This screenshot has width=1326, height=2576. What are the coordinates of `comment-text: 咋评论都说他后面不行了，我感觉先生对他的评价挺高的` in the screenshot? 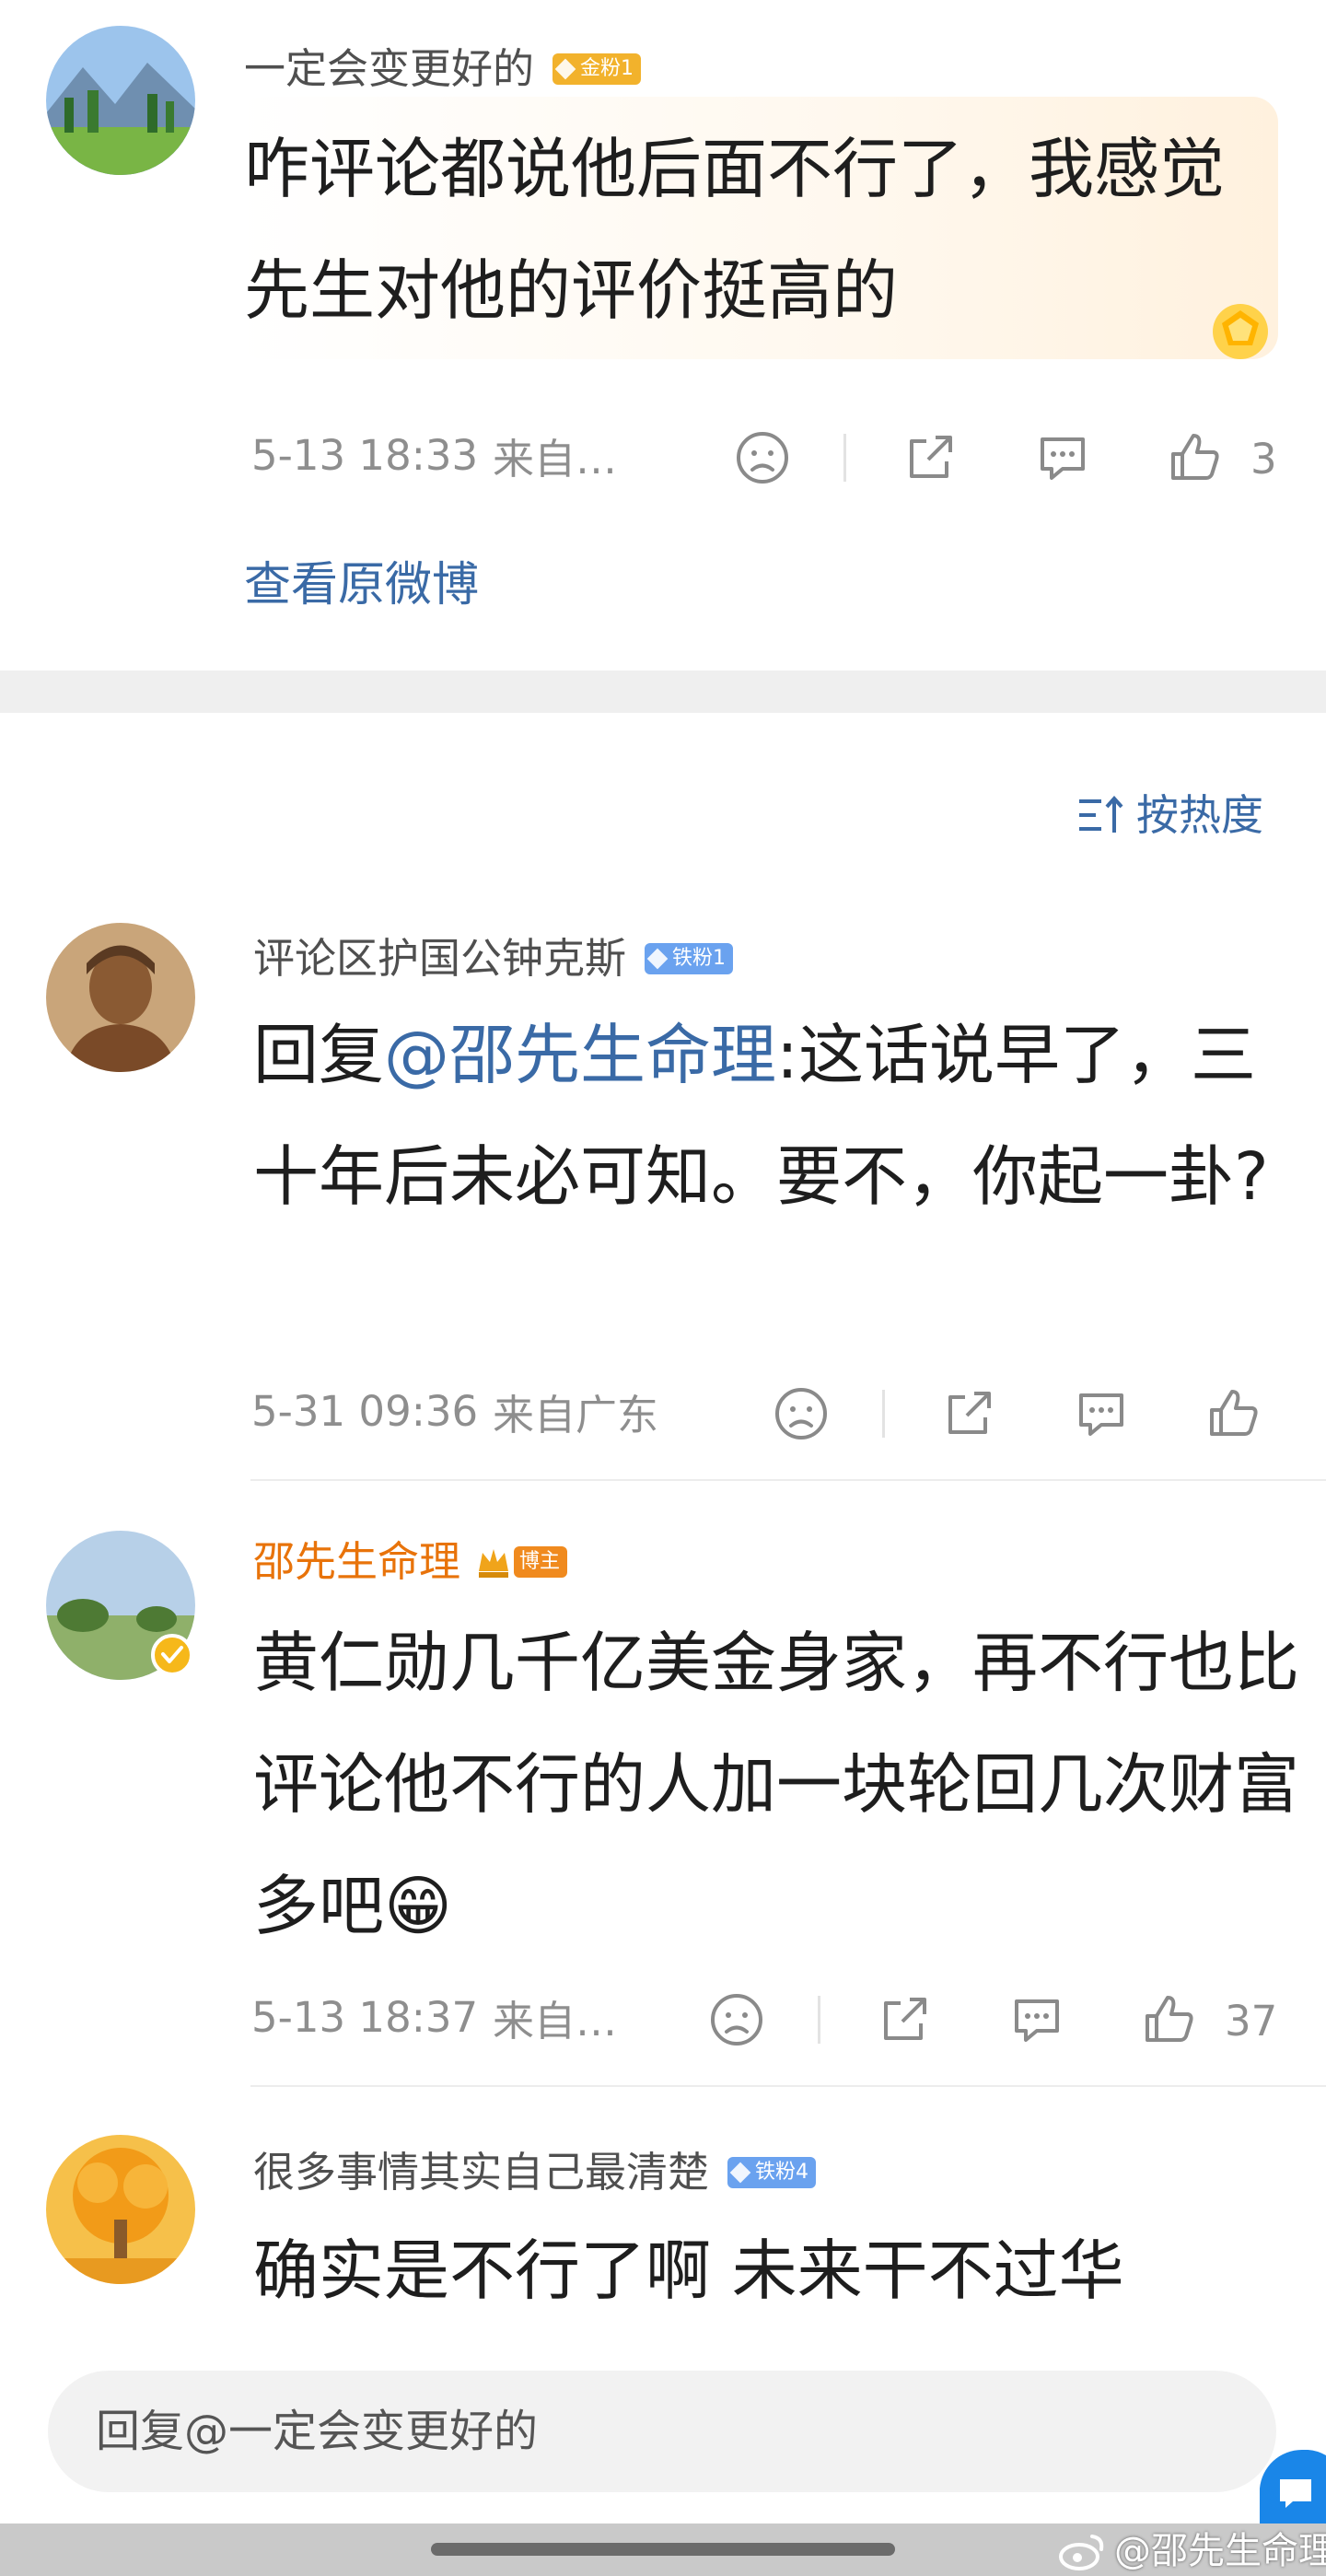 It's located at (735, 230).